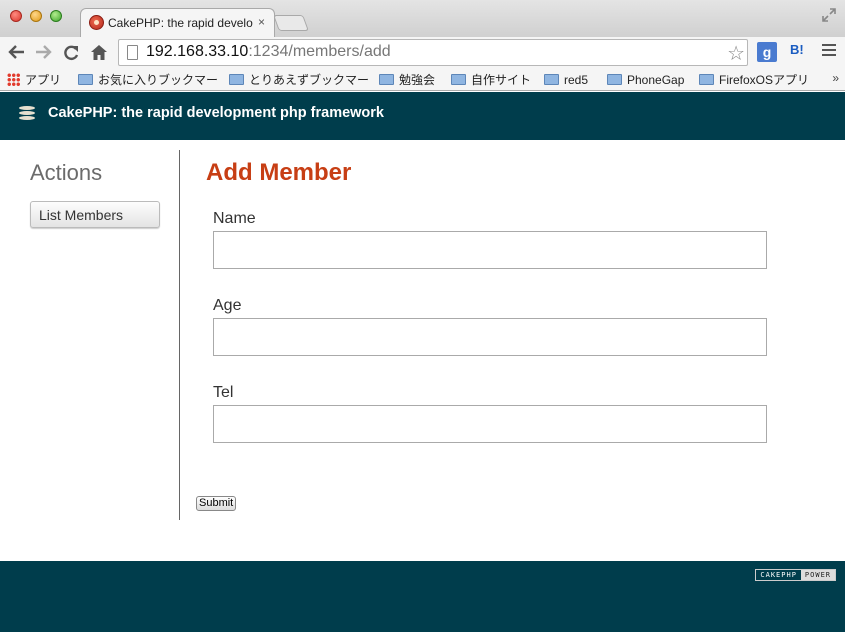 This screenshot has height=632, width=845. Describe the element at coordinates (797, 49) in the screenshot. I see `hatena-bookmark-icon: B!` at that location.